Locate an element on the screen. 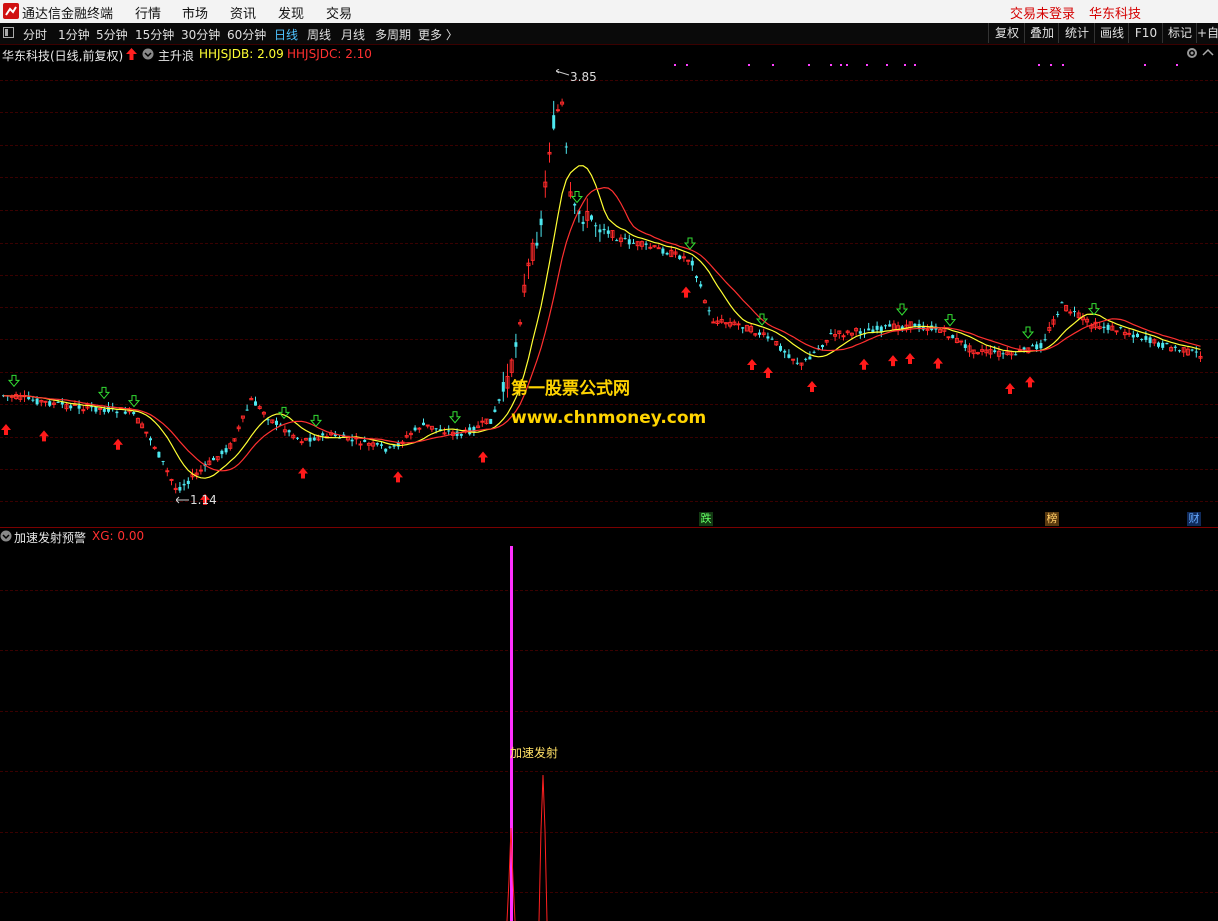 The image size is (1218, 921). overlay-button: 叠加 is located at coordinates (1041, 33).